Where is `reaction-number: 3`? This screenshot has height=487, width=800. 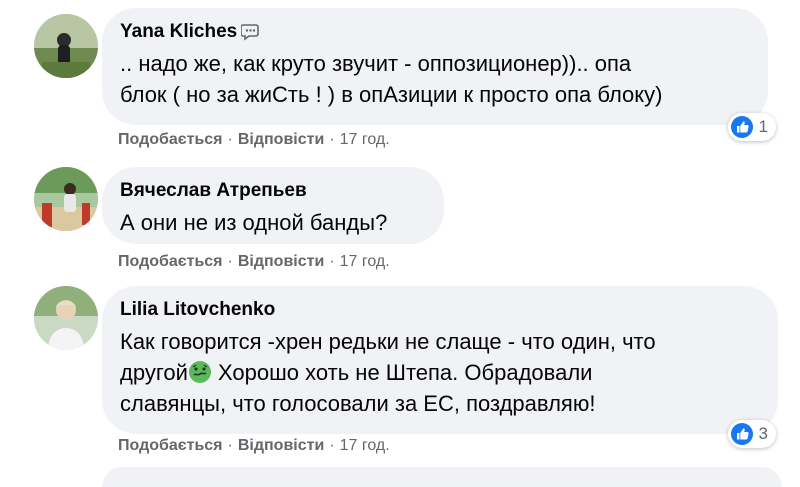
reaction-number: 3 is located at coordinates (763, 433).